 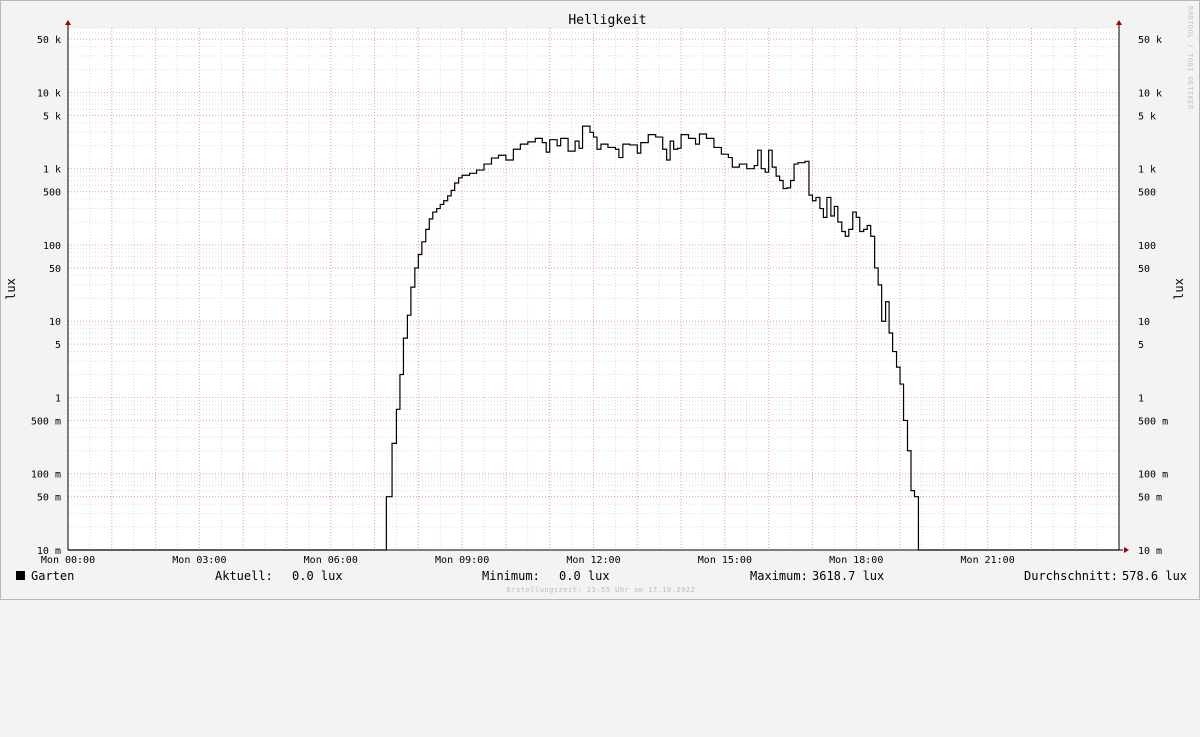 I want to click on y-tick-label-left: 50 k, so click(x=49, y=40).